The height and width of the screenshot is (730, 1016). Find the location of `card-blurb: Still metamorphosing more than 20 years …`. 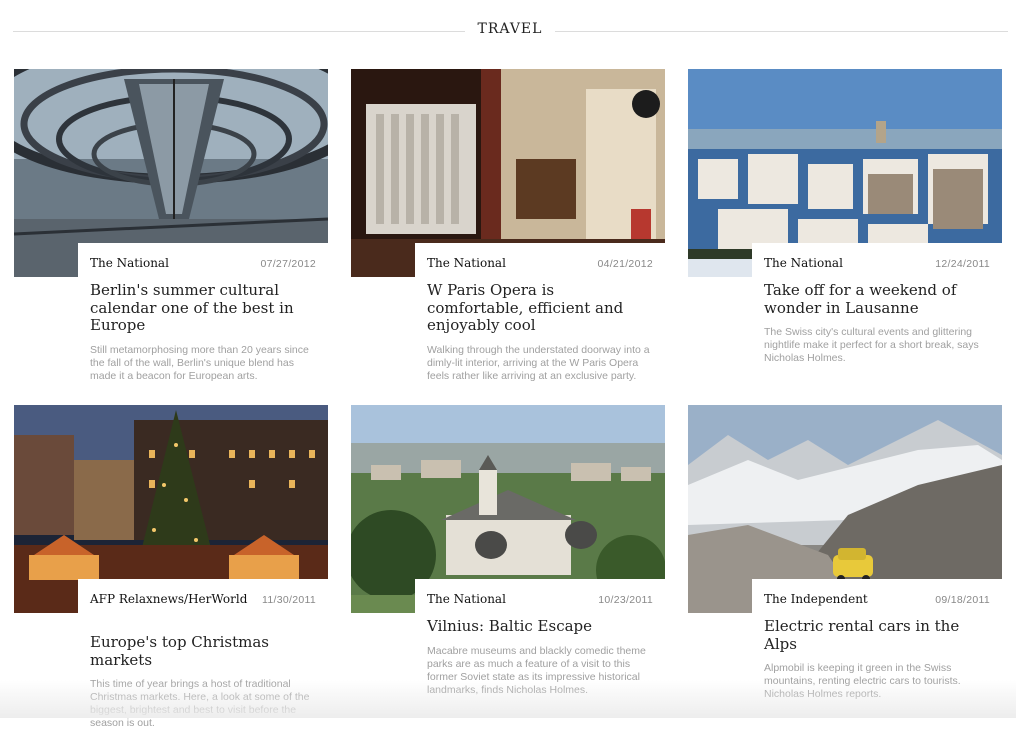

card-blurb: Still metamorphosing more than 20 years … is located at coordinates (199, 362).